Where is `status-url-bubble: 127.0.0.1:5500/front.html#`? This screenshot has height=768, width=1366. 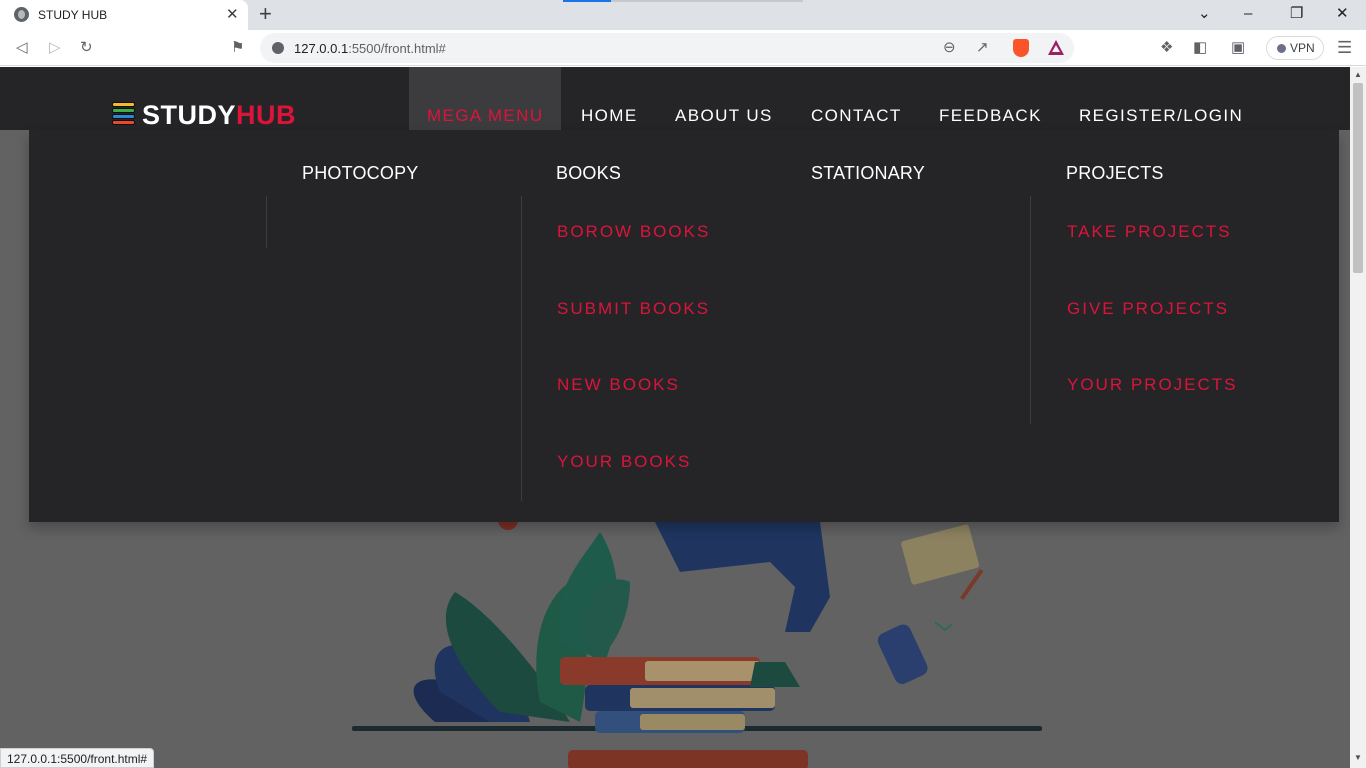 status-url-bubble: 127.0.0.1:5500/front.html# is located at coordinates (77, 758).